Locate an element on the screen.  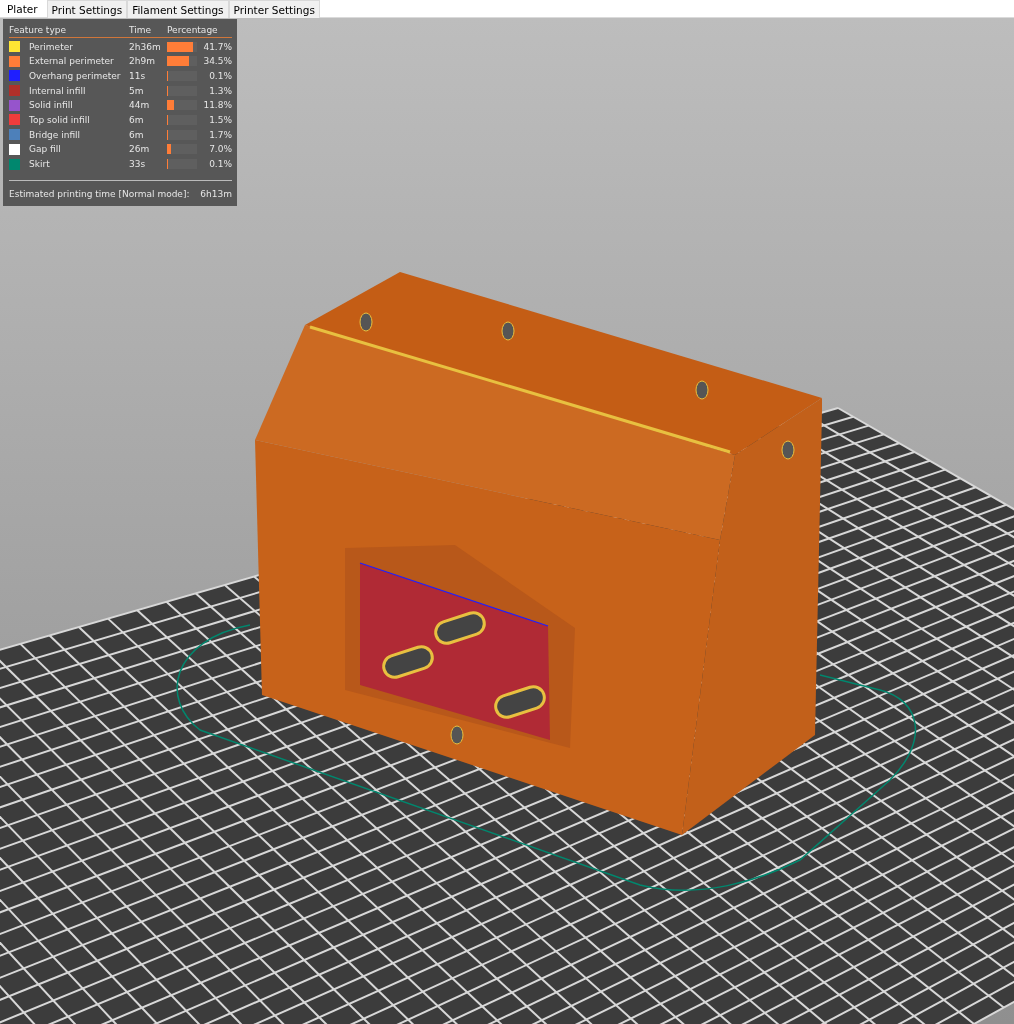
column-header: Percentage is located at coordinates (193, 30).